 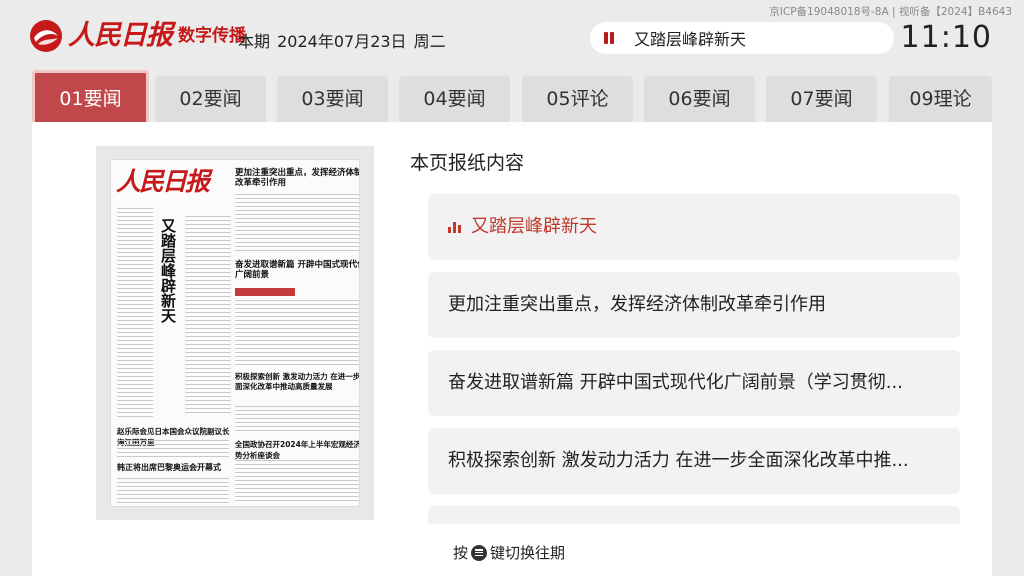 What do you see at coordinates (46, 36) in the screenshot?
I see `people-daily-emblem-icon` at bounding box center [46, 36].